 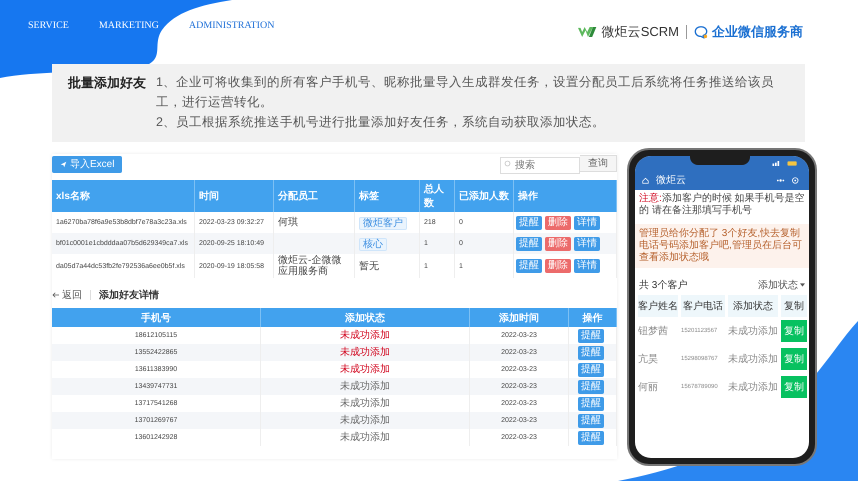 I want to click on customer-name: 亢昊, so click(x=648, y=359).